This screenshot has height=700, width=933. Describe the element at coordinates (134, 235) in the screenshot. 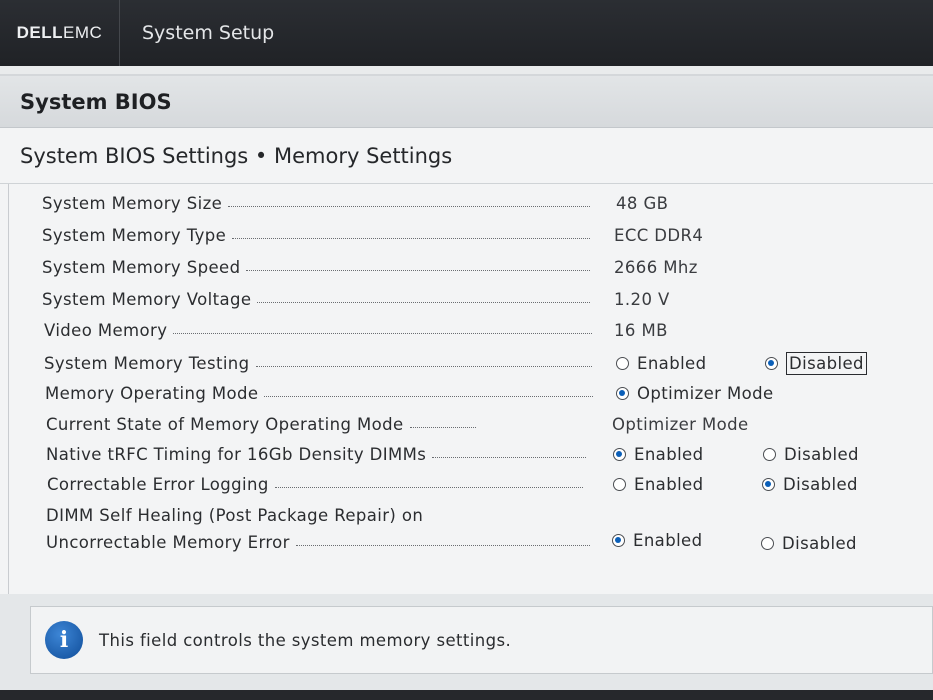

I see `setting-label: System Memory Type` at that location.